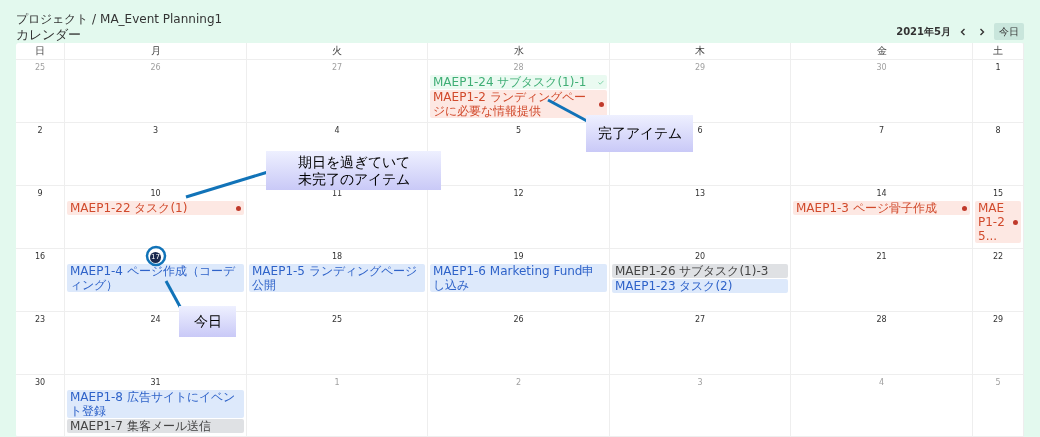 This screenshot has height=437, width=1040. What do you see at coordinates (155, 404) in the screenshot?
I see `event-chip: MAEP1-8 広告サイトにイベント登録` at bounding box center [155, 404].